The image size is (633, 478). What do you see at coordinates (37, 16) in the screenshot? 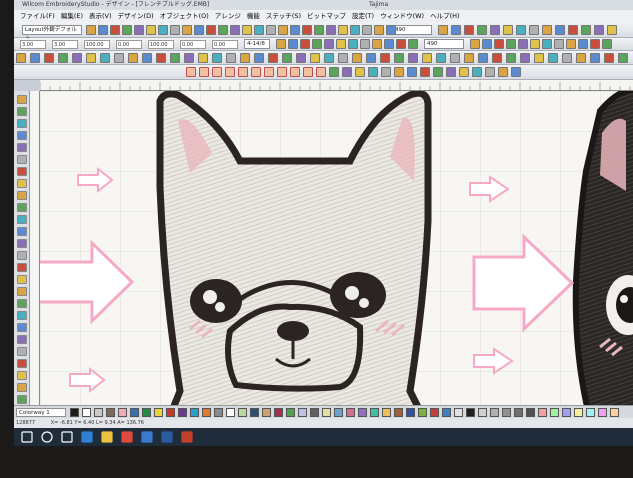
I see `menu-file: ファイル(F)` at bounding box center [37, 16].